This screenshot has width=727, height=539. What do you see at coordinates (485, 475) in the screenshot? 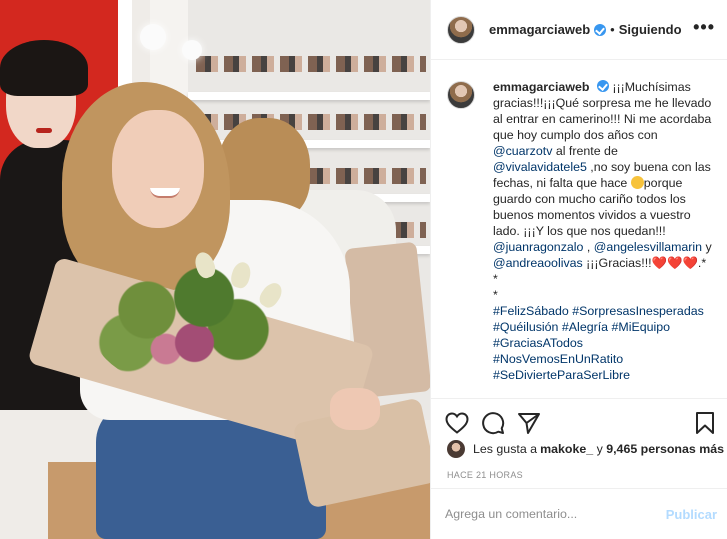
I see `post-timestamp: HACE 21 HORAS` at bounding box center [485, 475].